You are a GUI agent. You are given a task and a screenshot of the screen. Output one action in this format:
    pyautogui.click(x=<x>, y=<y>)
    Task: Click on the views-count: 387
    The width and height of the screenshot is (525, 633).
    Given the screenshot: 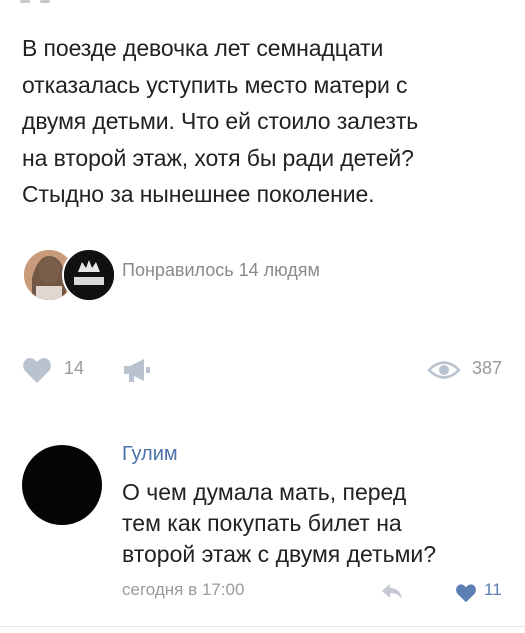 What is the action you would take?
    pyautogui.click(x=487, y=368)
    